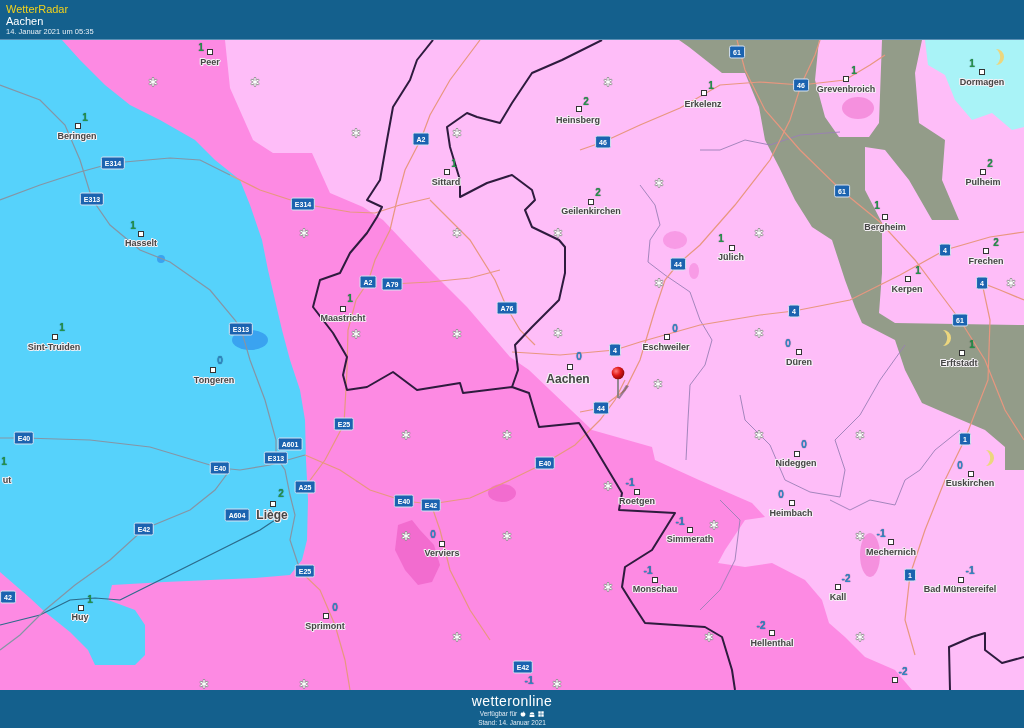  Describe the element at coordinates (37, 9) in the screenshot. I see `app-title: WetterRadar` at that location.